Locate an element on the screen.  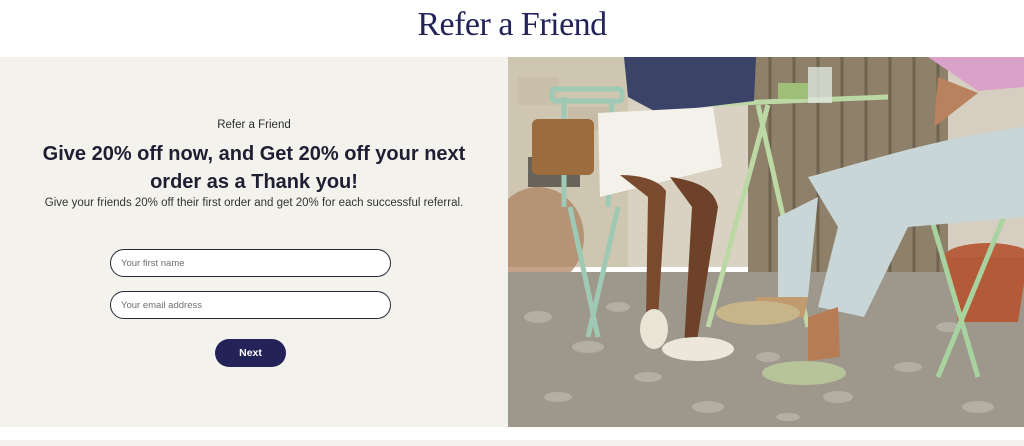
form-eyebrow: Refer a Friend is located at coordinates (254, 125).